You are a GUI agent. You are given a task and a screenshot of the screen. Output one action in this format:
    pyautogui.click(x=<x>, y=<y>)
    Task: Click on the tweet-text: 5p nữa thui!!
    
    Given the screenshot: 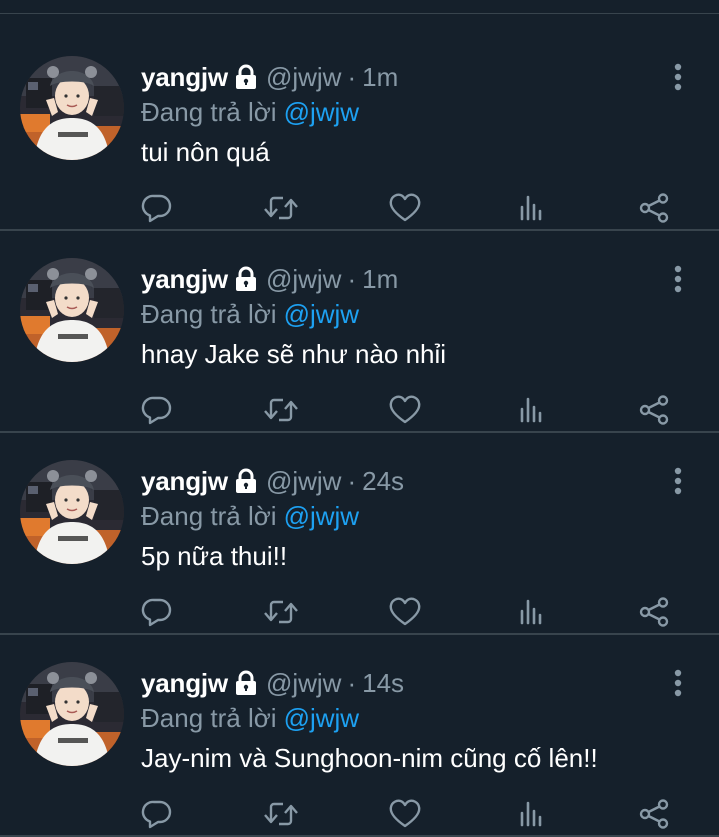 What is the action you would take?
    pyautogui.click(x=214, y=556)
    